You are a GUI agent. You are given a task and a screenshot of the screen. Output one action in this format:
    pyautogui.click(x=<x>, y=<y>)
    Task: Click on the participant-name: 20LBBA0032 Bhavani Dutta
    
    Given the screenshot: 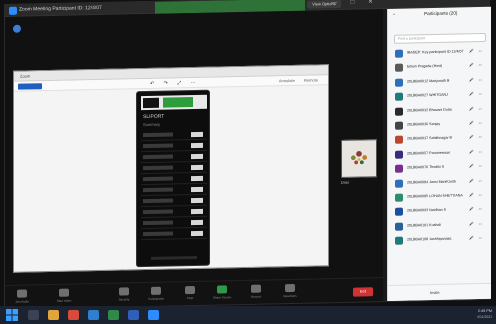 What is the action you would take?
    pyautogui.click(x=429, y=110)
    